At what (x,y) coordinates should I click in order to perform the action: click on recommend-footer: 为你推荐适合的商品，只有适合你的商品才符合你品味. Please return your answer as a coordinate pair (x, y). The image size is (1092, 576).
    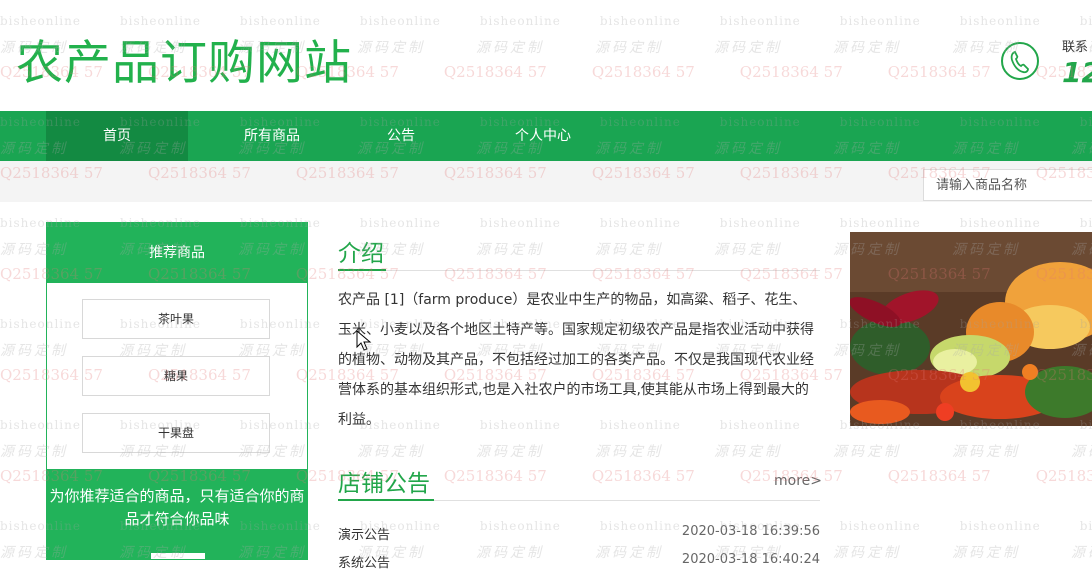
    Looking at the image, I should click on (177, 514).